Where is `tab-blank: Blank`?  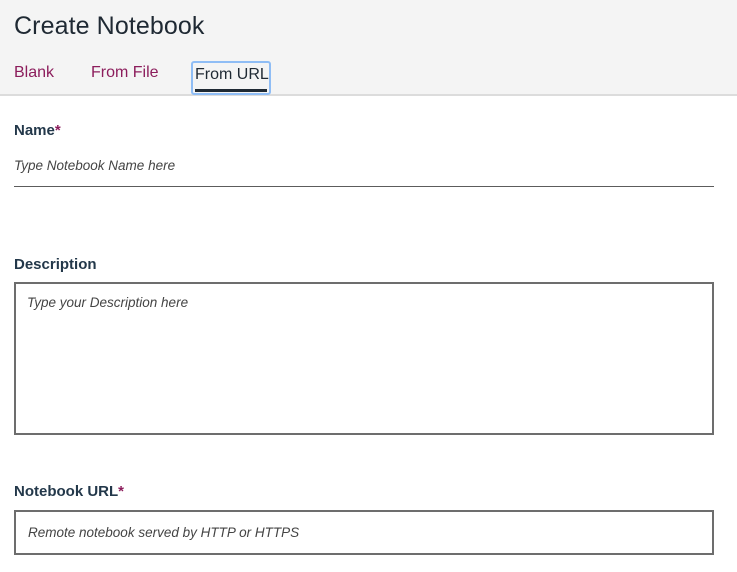
tab-blank: Blank is located at coordinates (34, 73).